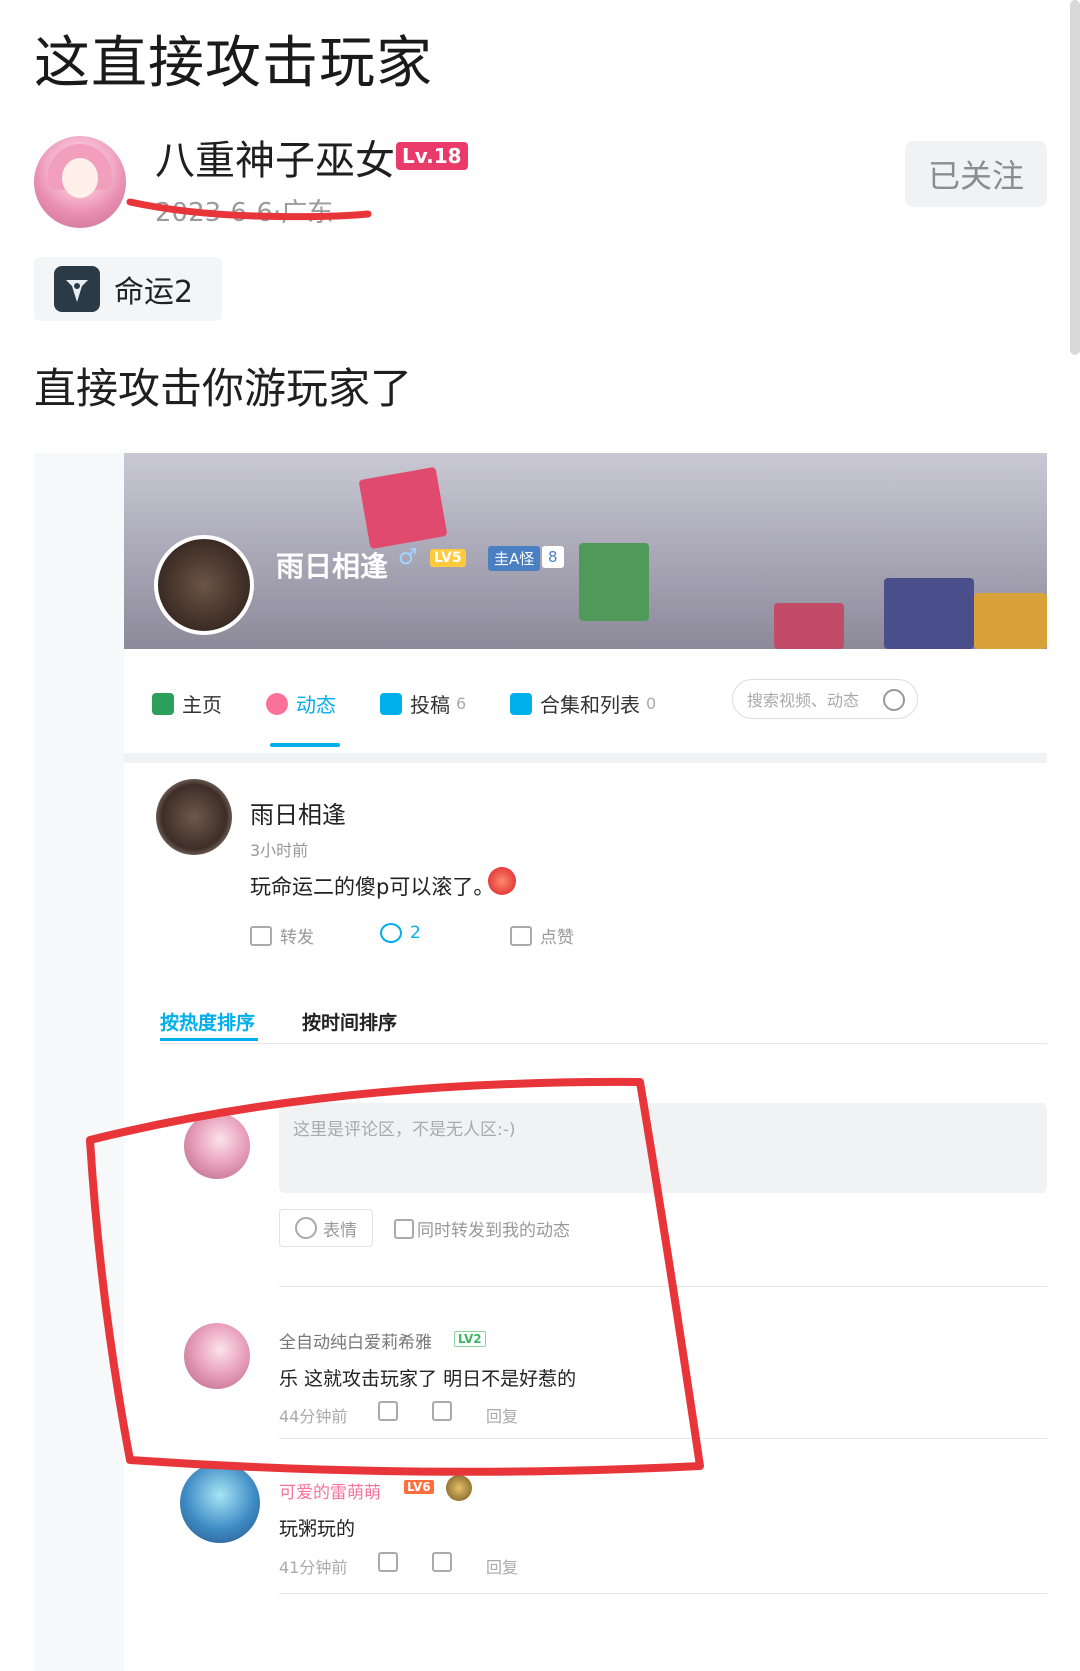  Describe the element at coordinates (428, 1379) in the screenshot. I see `comment-text: 乐 这就攻击玩家了 明日不是好惹的` at that location.